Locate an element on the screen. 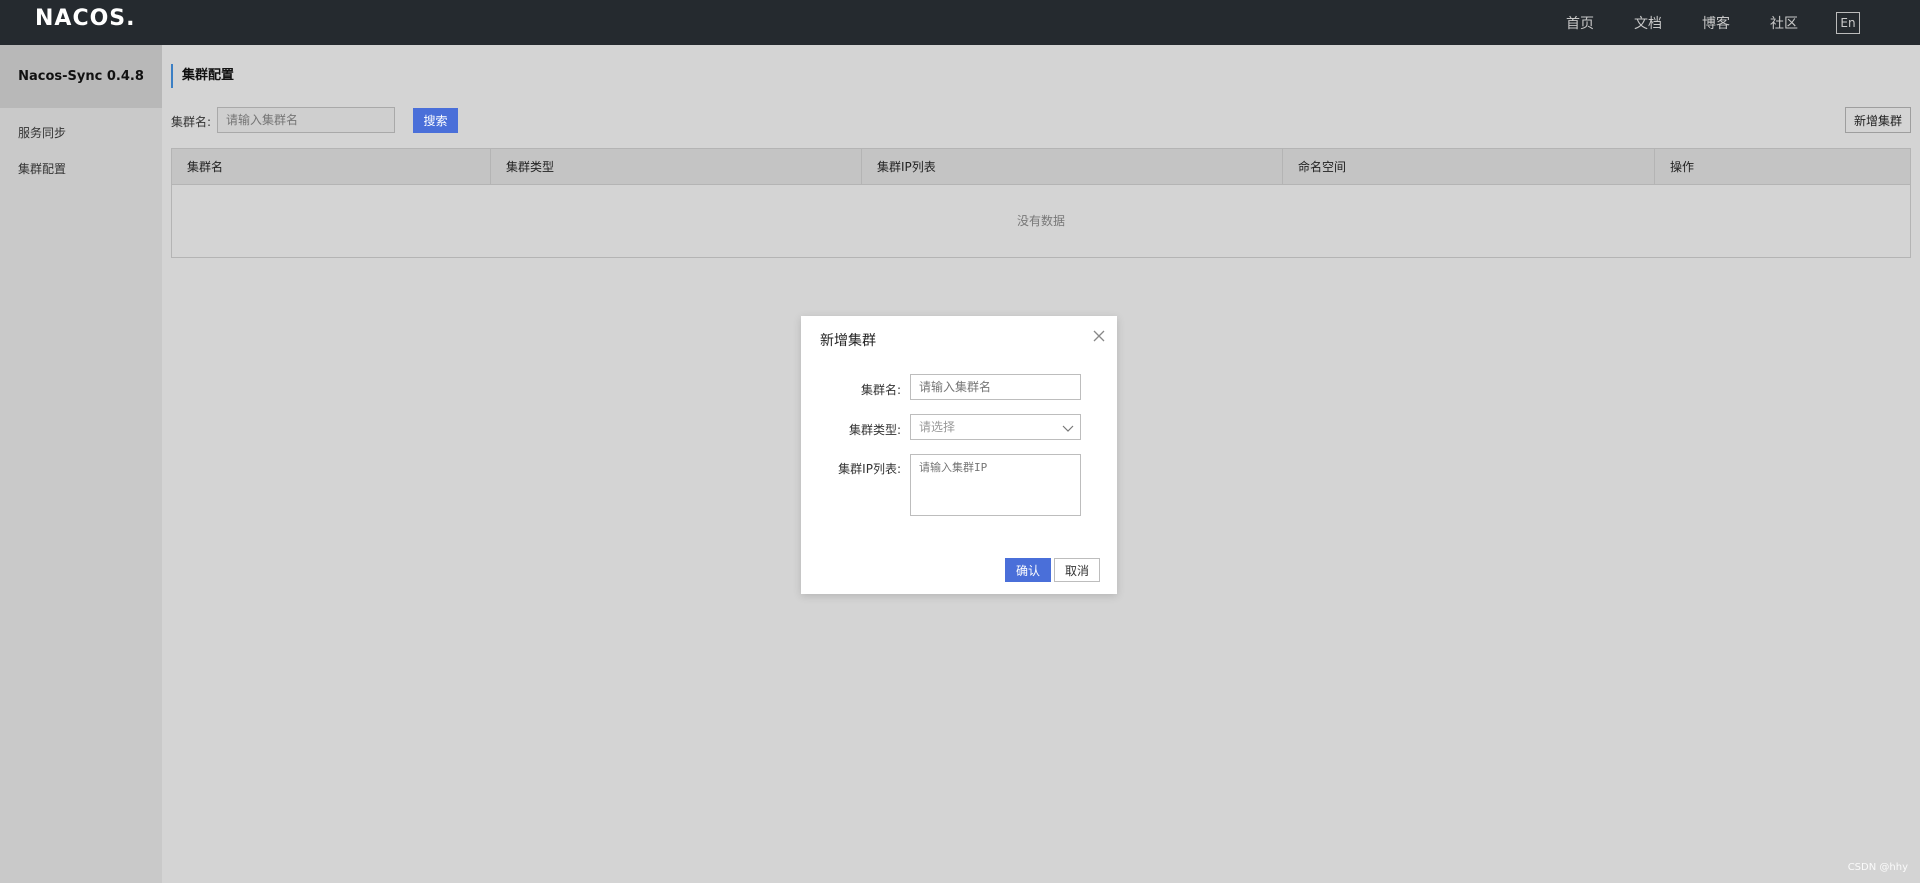 The width and height of the screenshot is (1920, 883). sidebar-menu: 服务同步 集群配置 is located at coordinates (81, 147).